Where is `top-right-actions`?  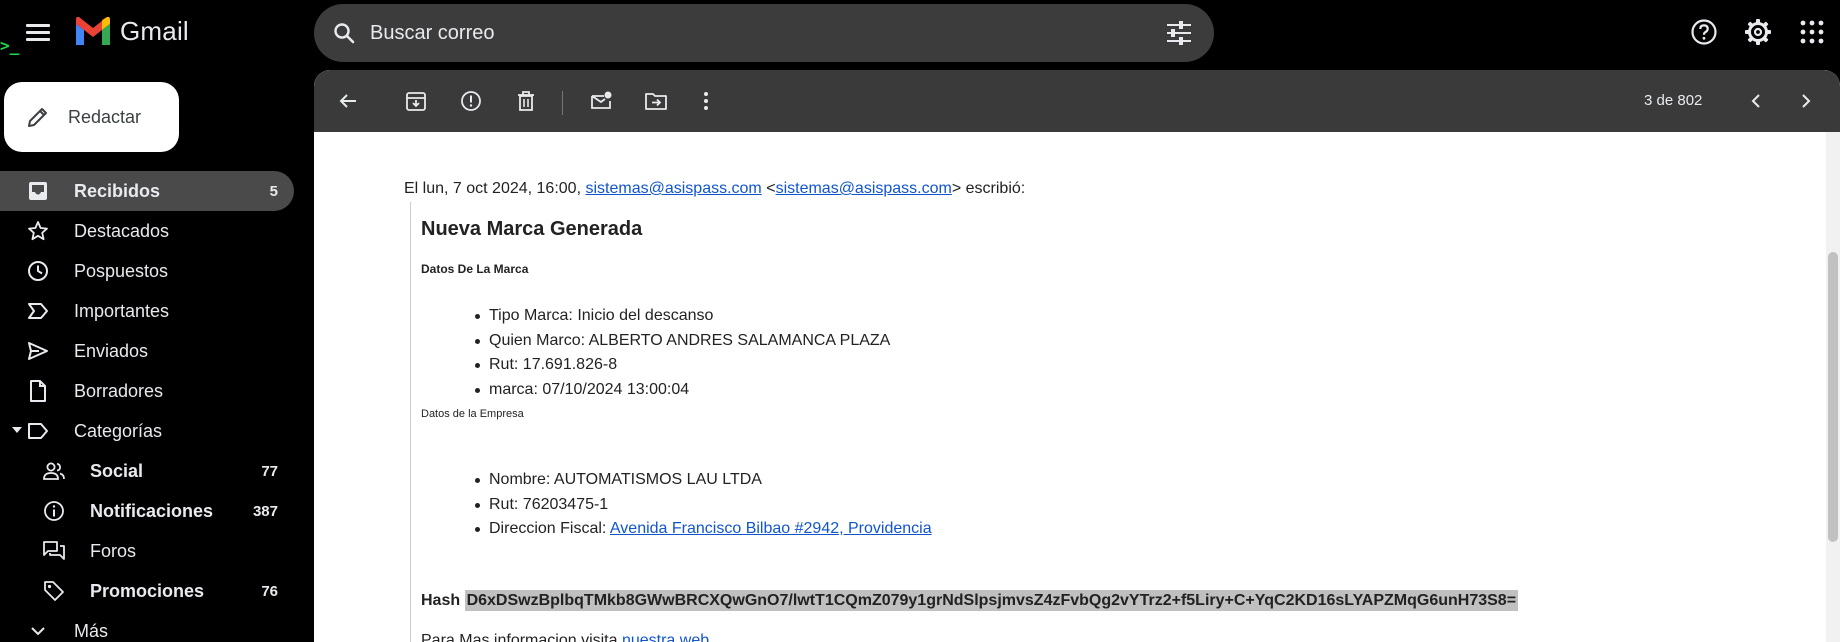 top-right-actions is located at coordinates (1762, 32).